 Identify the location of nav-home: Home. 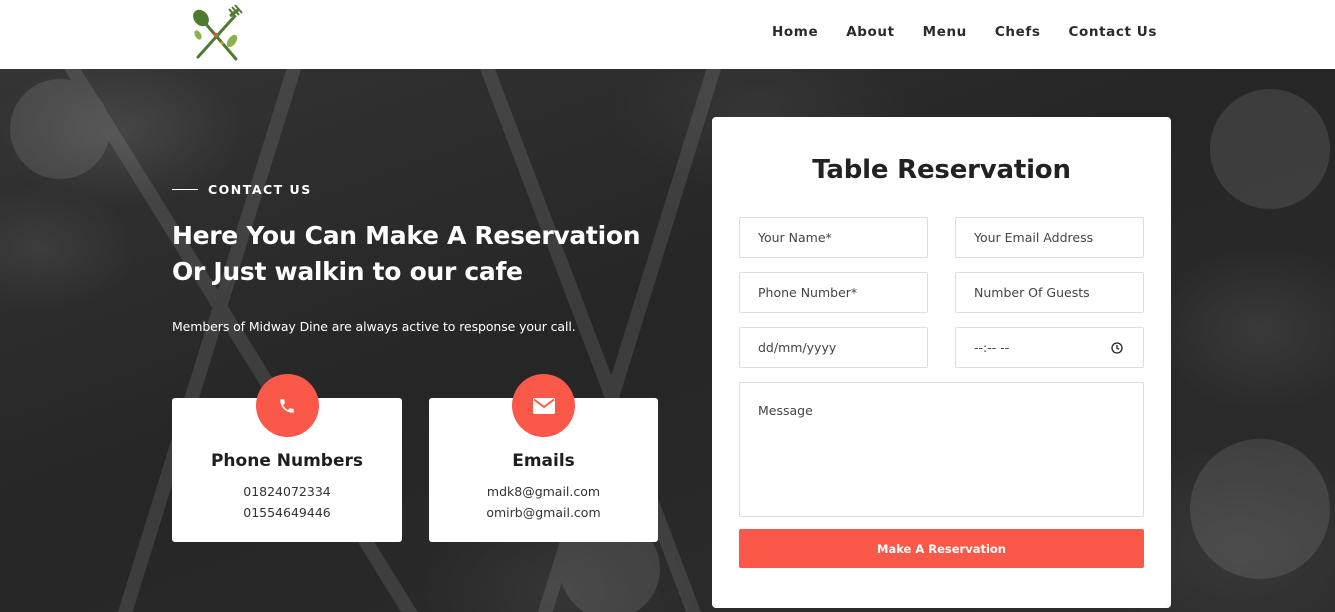
(795, 32).